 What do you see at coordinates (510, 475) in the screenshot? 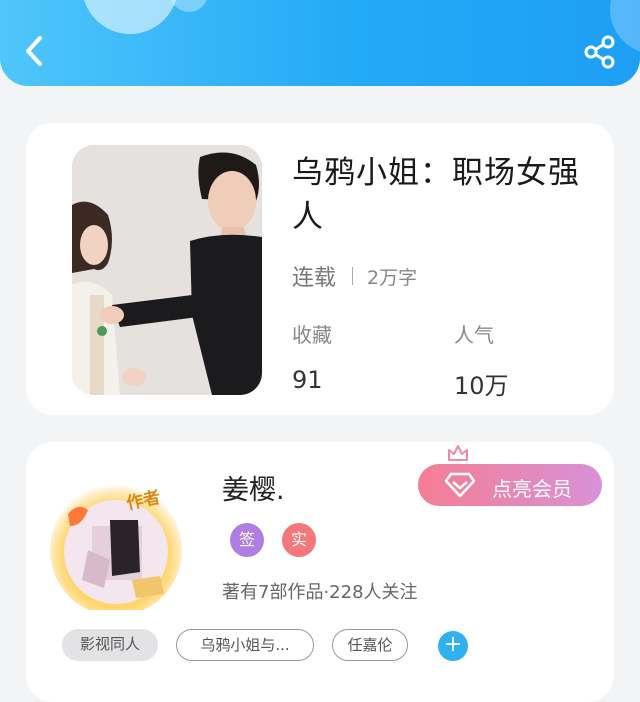
I see `vip-button: 点亮会员` at bounding box center [510, 475].